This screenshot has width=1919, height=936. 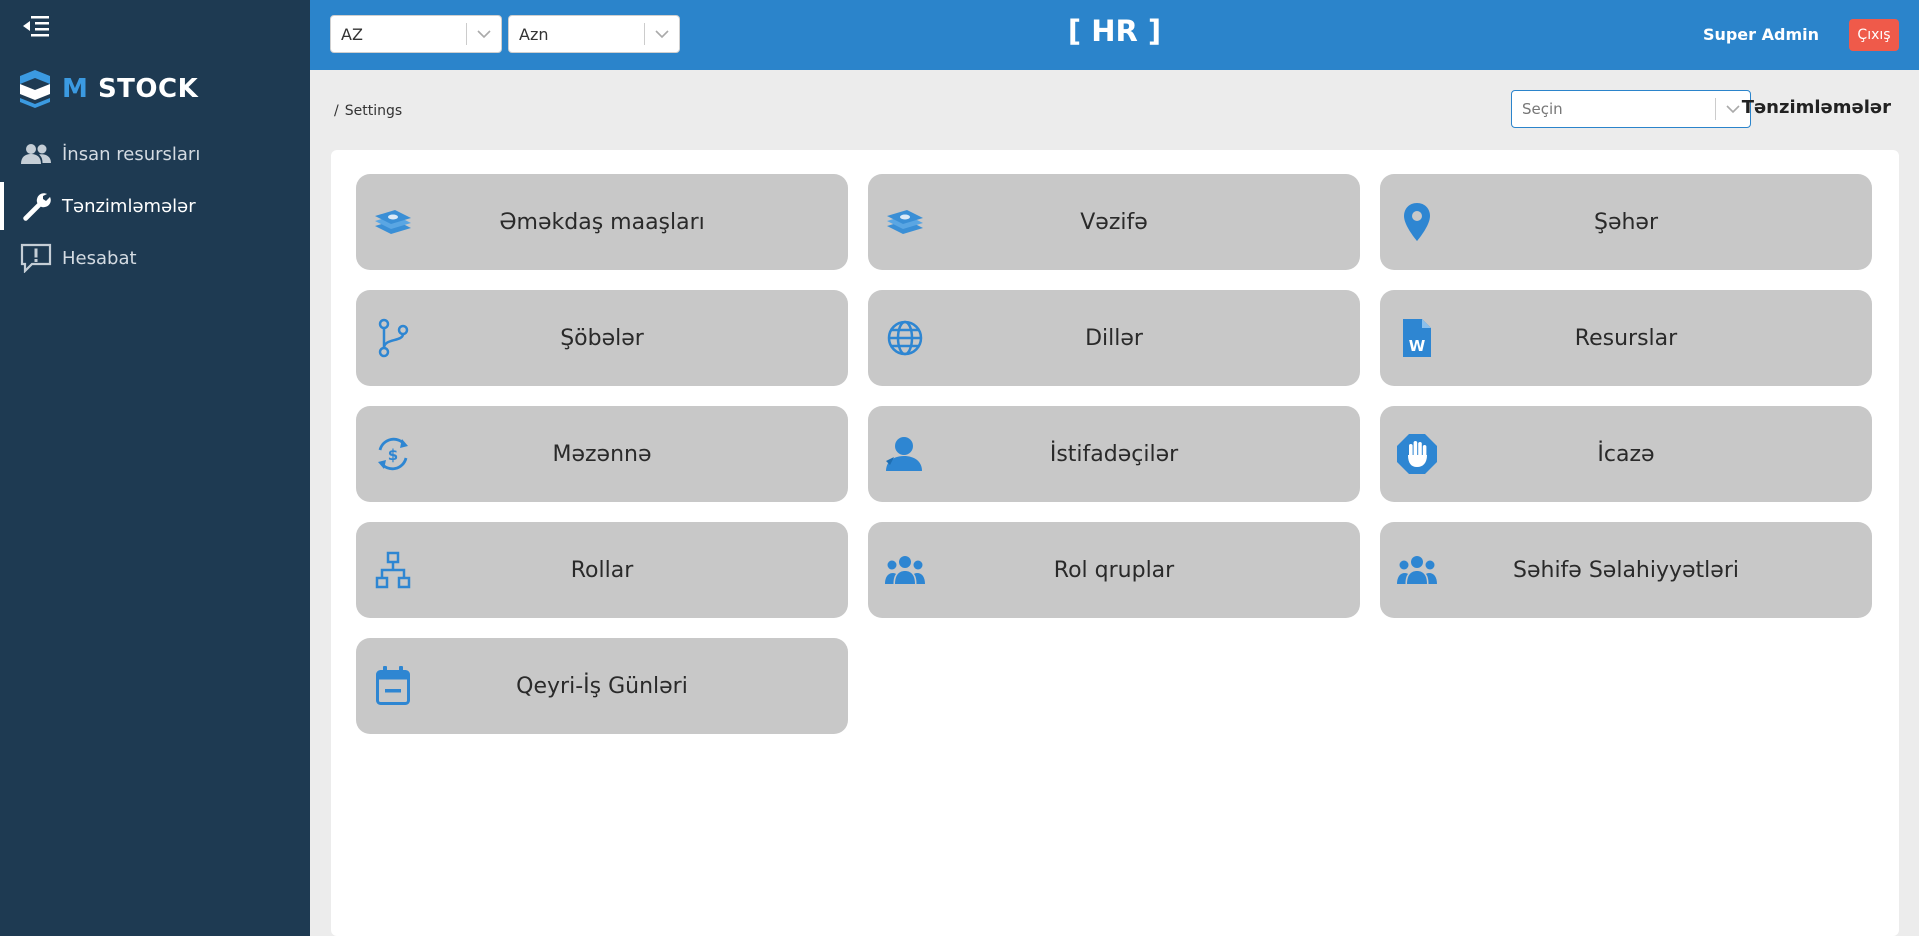 What do you see at coordinates (99, 258) in the screenshot?
I see `sidebar-item-label: Hesabat` at bounding box center [99, 258].